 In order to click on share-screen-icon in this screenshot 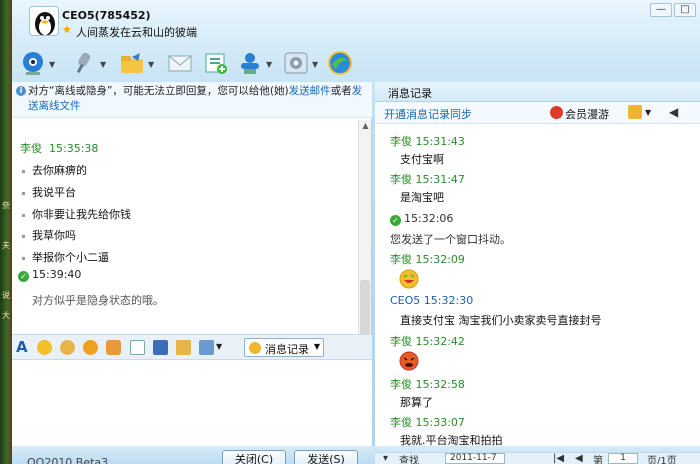, I will do `click(250, 63)`.